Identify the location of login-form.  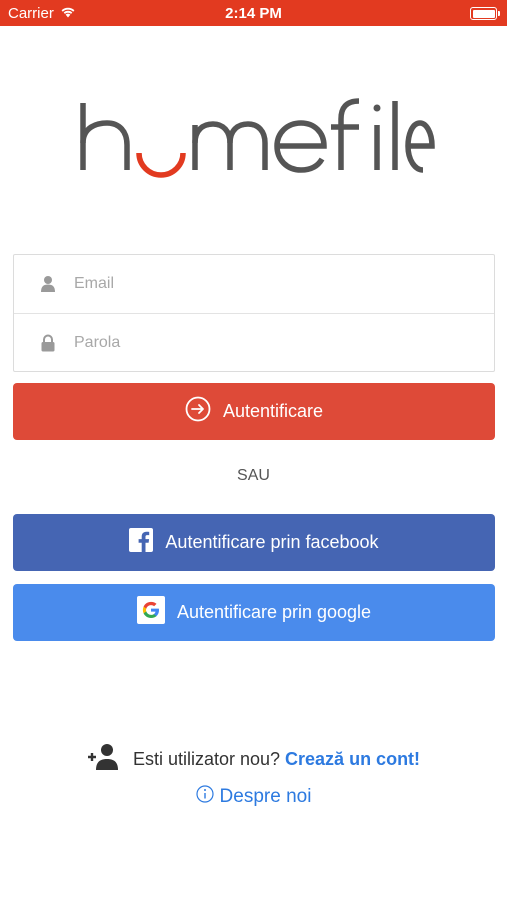
(254, 313).